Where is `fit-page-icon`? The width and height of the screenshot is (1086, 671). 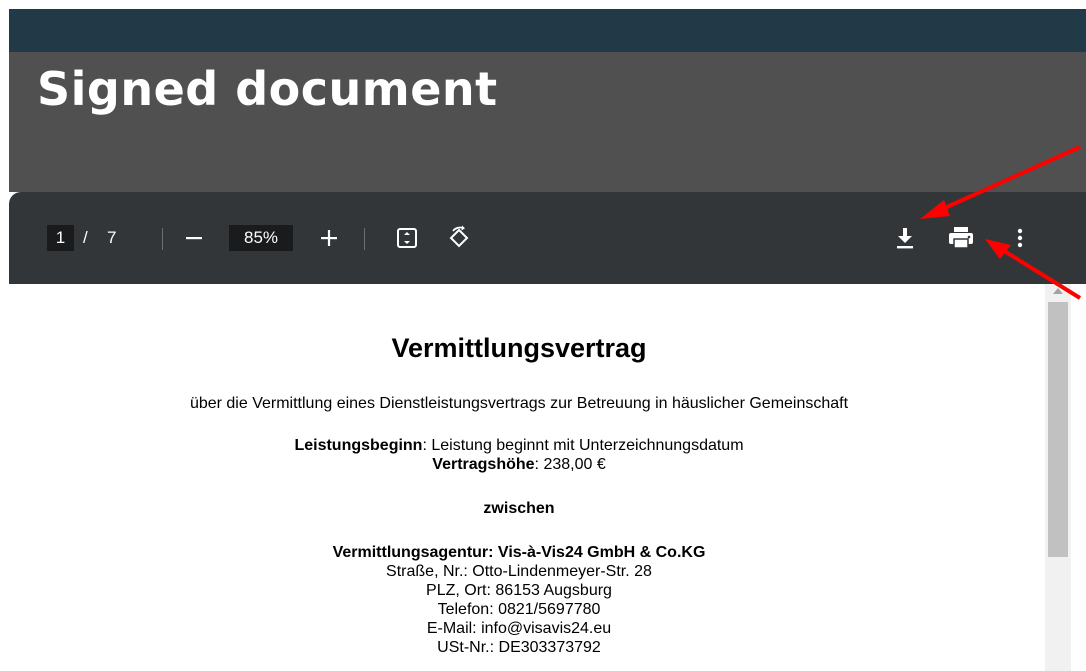
fit-page-icon is located at coordinates (407, 238).